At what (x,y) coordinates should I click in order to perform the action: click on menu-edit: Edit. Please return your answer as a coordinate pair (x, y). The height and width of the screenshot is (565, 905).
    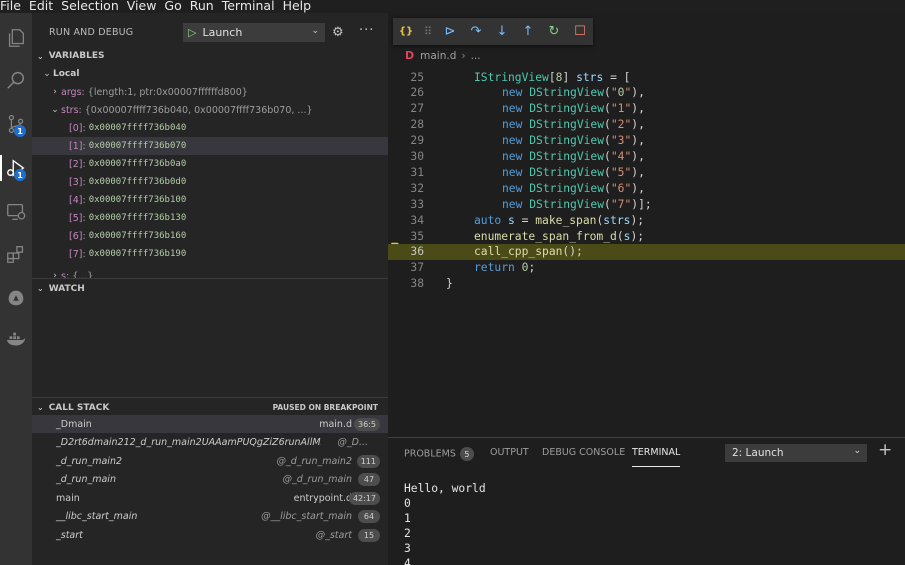
    Looking at the image, I should click on (43, 6).